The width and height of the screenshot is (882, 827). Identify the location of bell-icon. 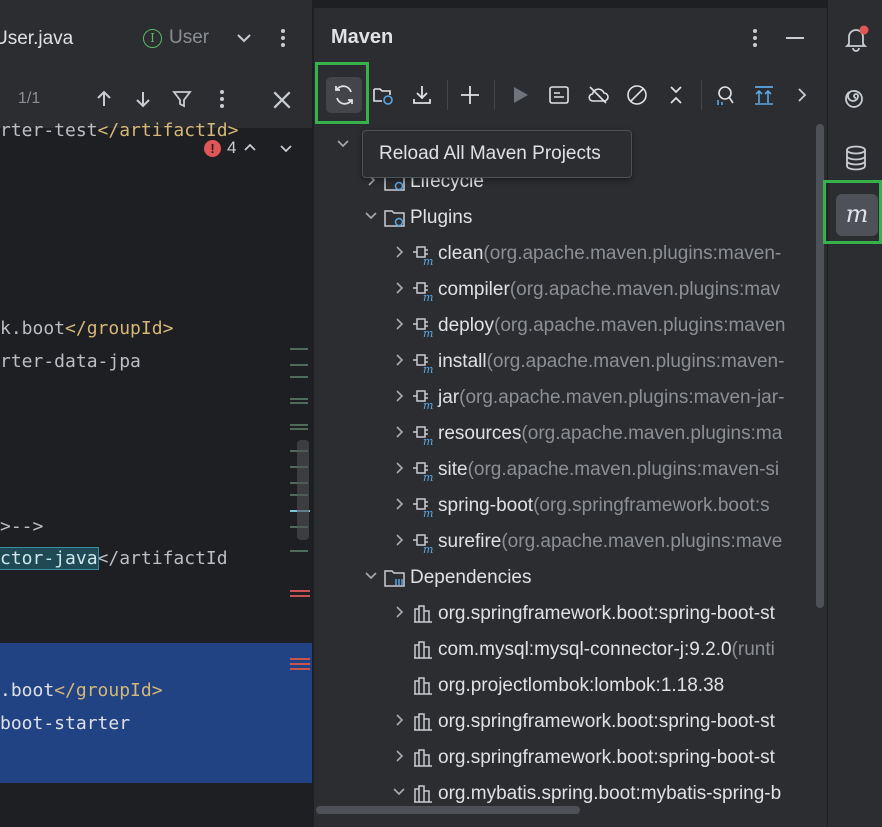
(856, 38).